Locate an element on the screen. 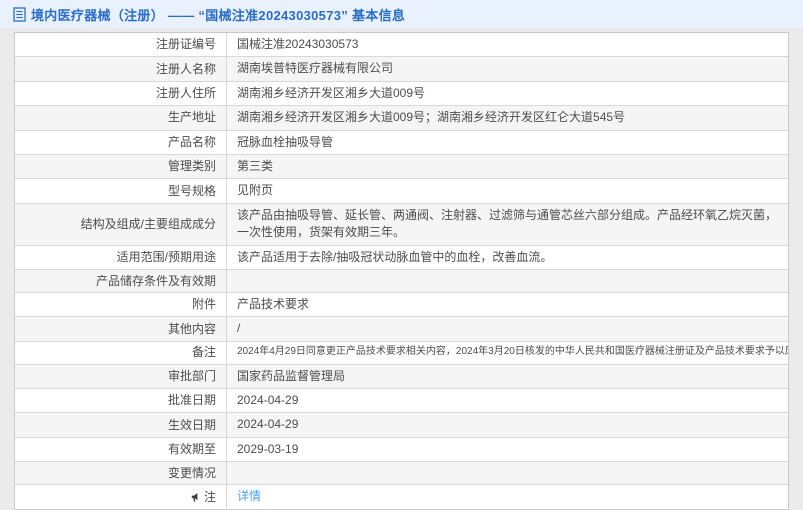 The image size is (803, 510). row-label: 变更情况 is located at coordinates (191, 472).